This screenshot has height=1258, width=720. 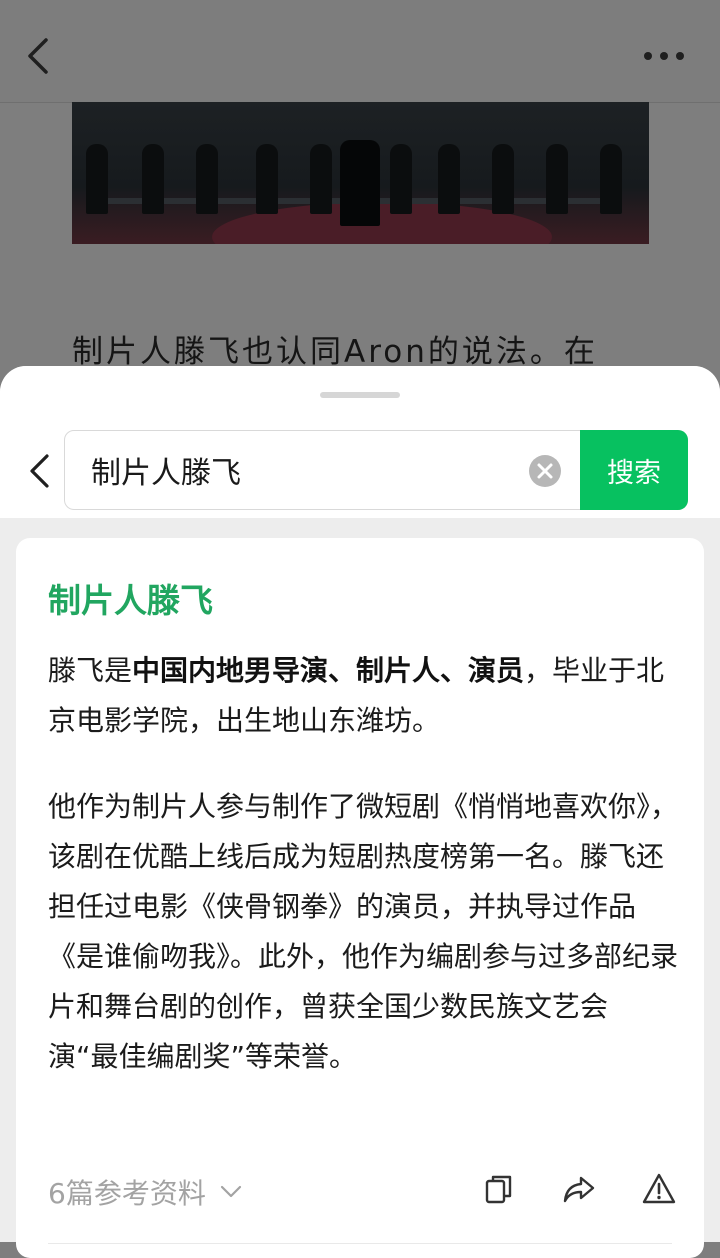 I want to click on article-image, so click(x=360, y=173).